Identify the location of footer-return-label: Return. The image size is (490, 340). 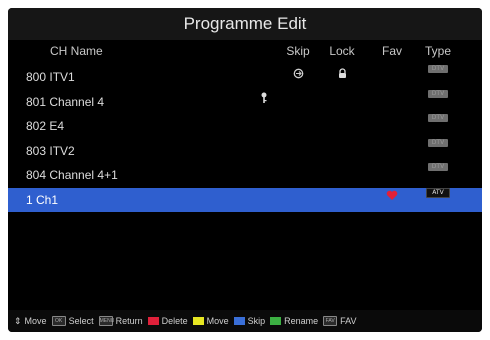
(129, 321).